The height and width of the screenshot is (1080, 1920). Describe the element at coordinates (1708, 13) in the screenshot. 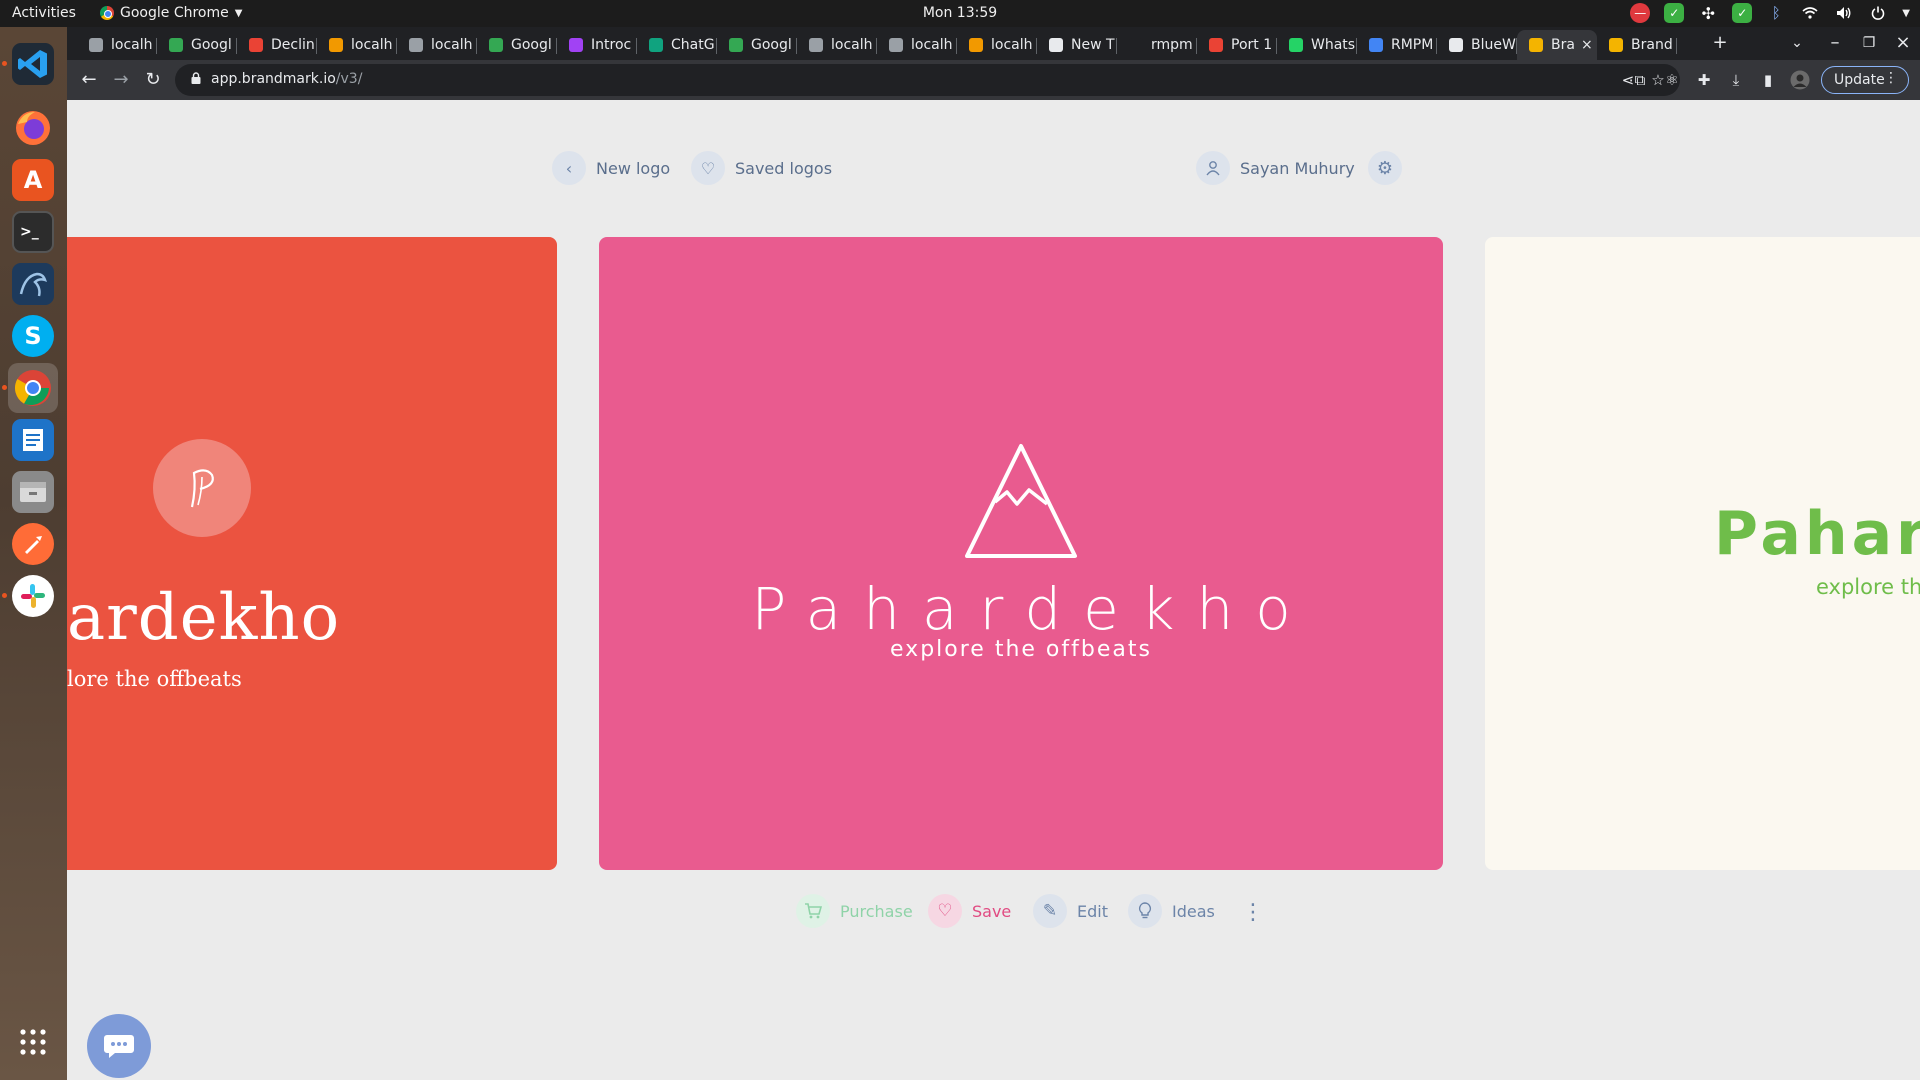

I see `slack-tray-icon: ✣` at that location.